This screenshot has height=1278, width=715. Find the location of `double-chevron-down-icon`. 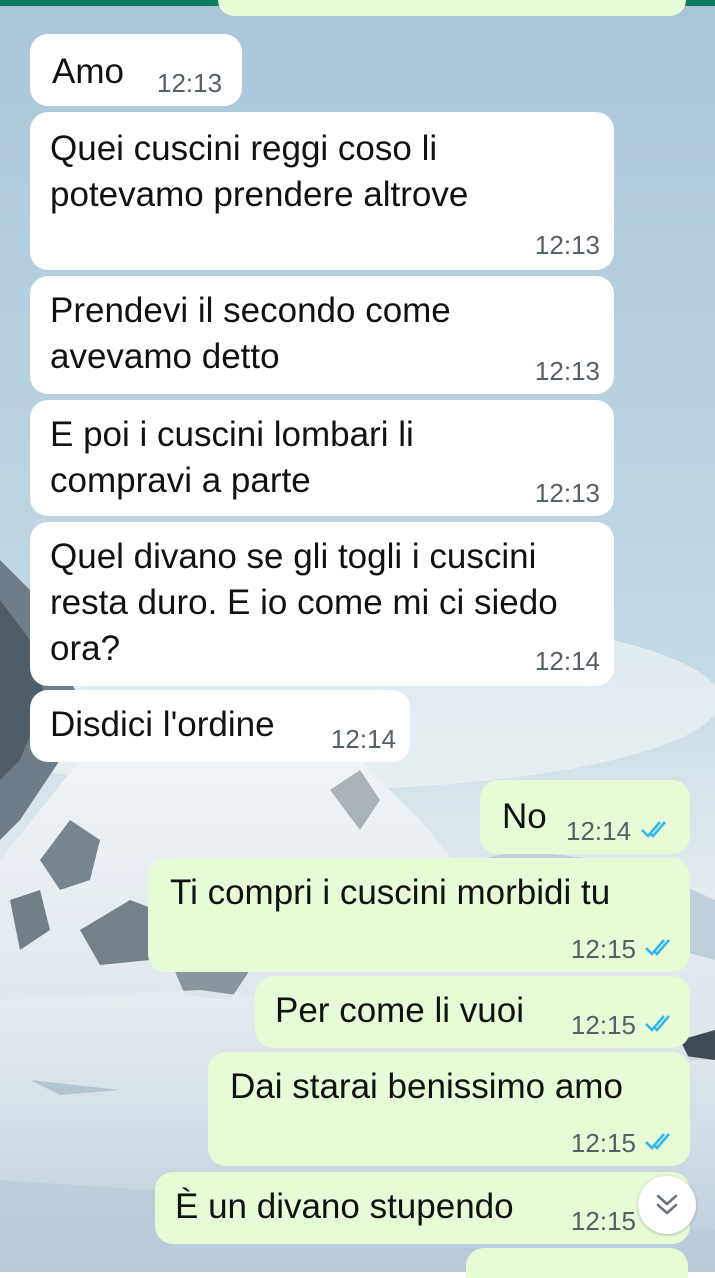

double-chevron-down-icon is located at coordinates (667, 1204).